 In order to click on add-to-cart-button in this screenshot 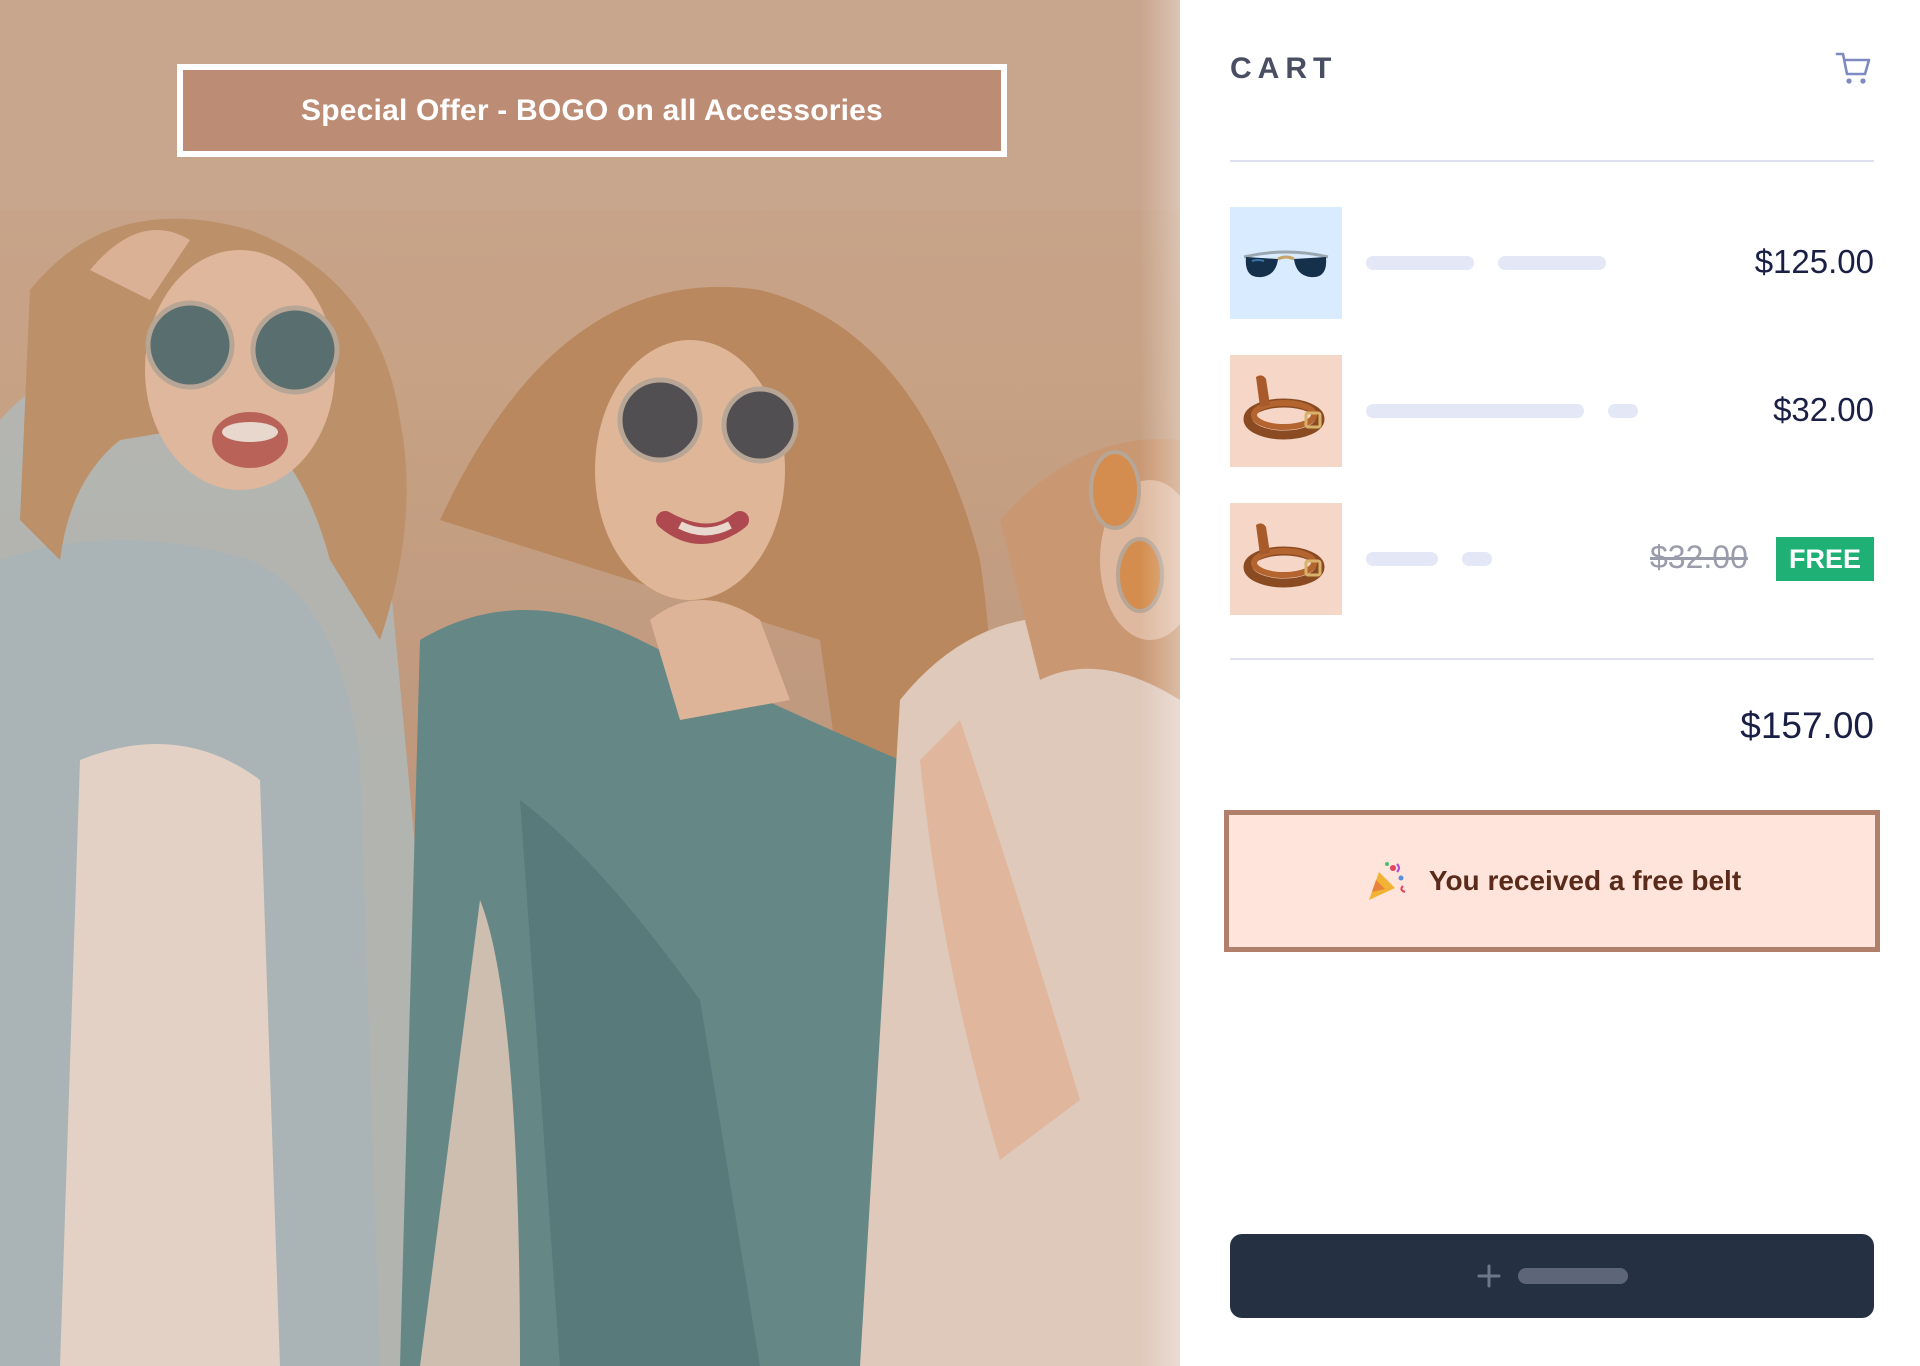, I will do `click(1552, 1276)`.